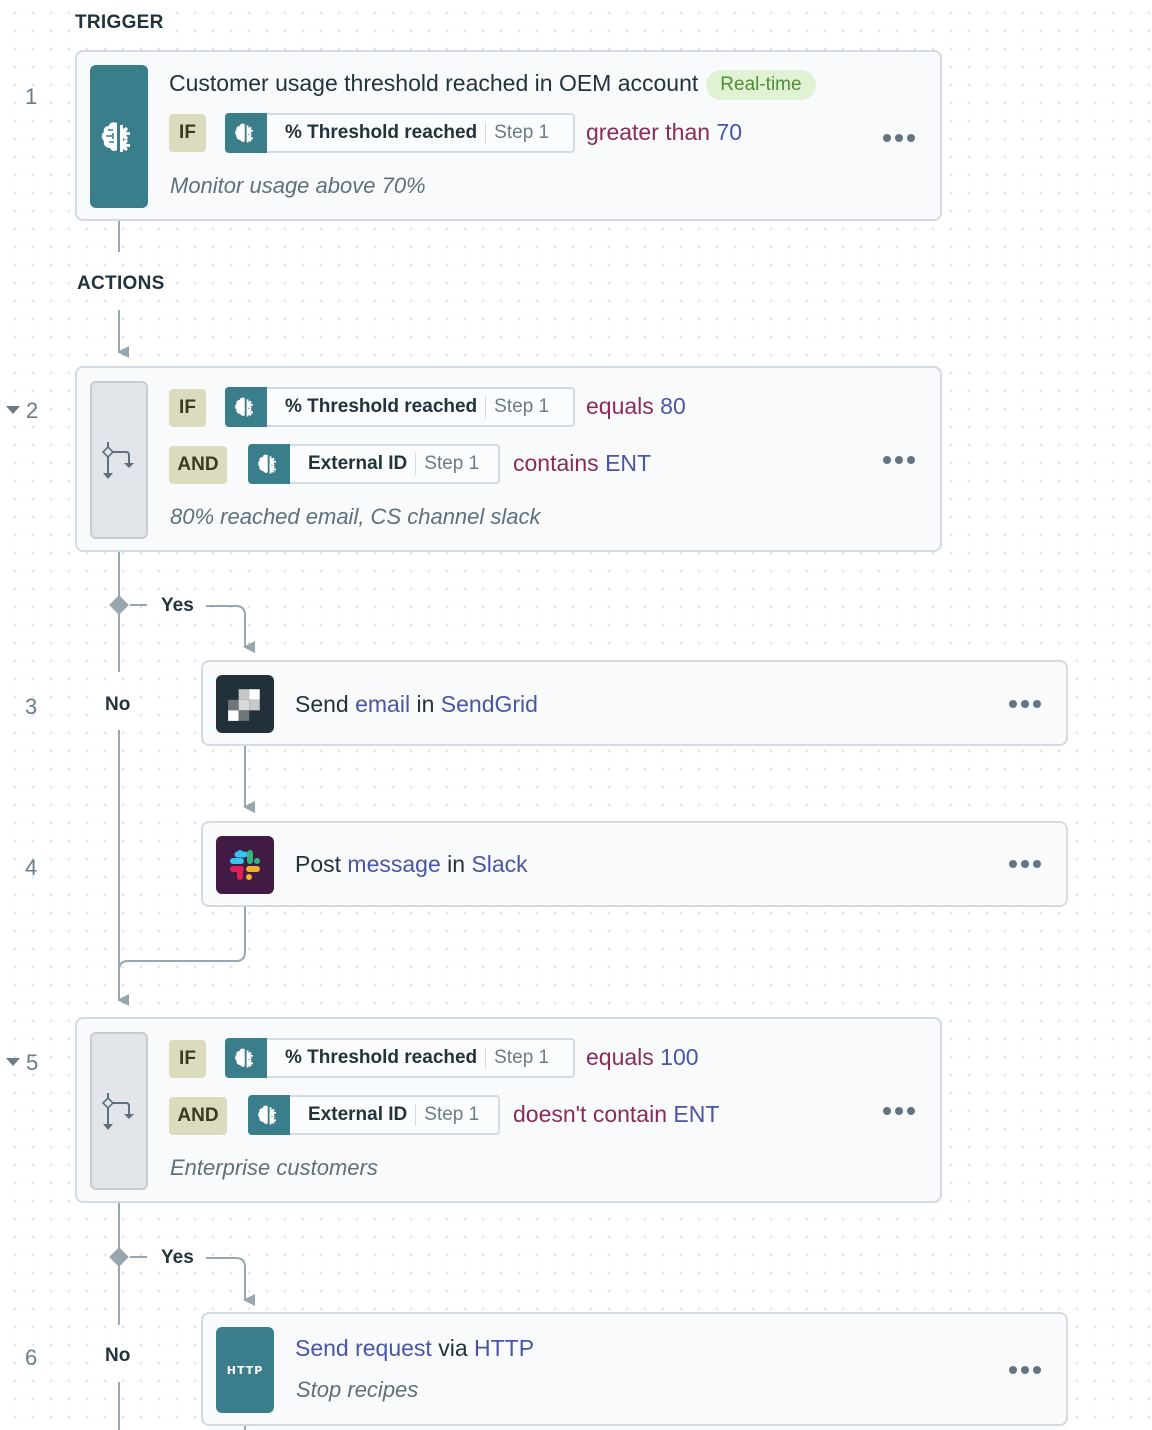  I want to click on action-card-sendgrid: Send email in SendGrid, so click(634, 703).